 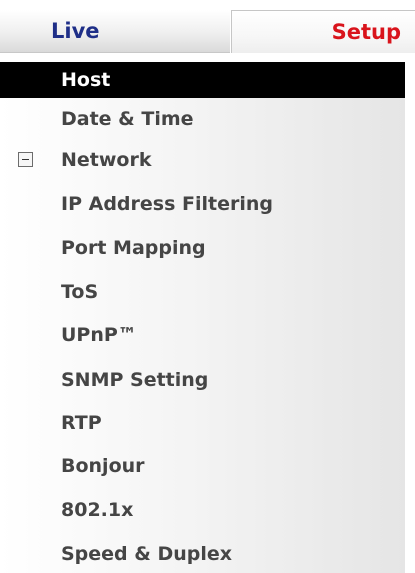 What do you see at coordinates (202, 292) in the screenshot?
I see `menu-item-tos: ToS` at bounding box center [202, 292].